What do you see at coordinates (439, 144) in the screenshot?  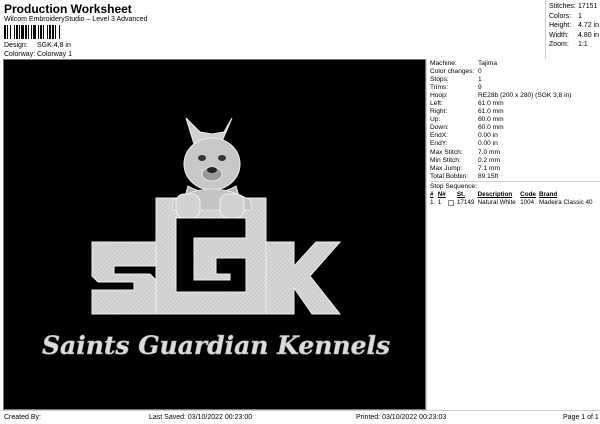 I see `info-label: EndY:` at bounding box center [439, 144].